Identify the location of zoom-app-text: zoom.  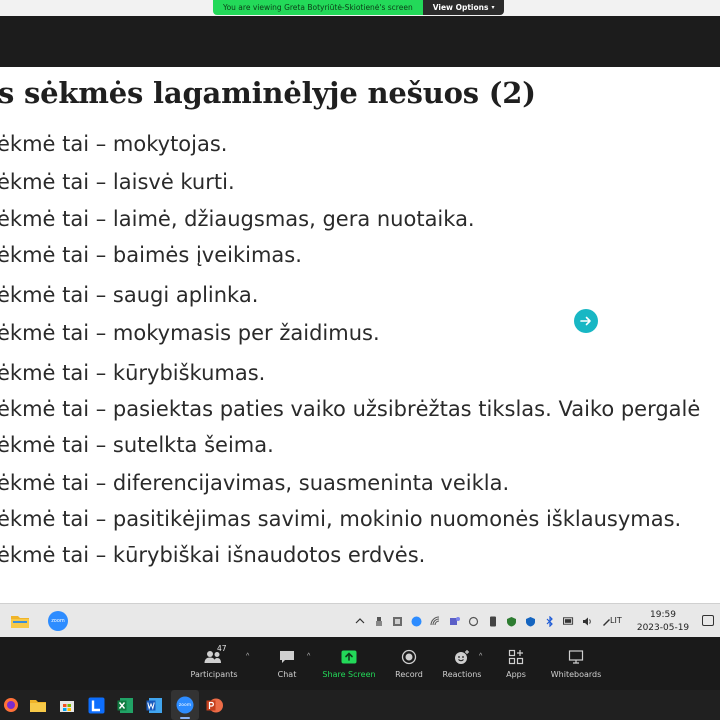
(58, 621).